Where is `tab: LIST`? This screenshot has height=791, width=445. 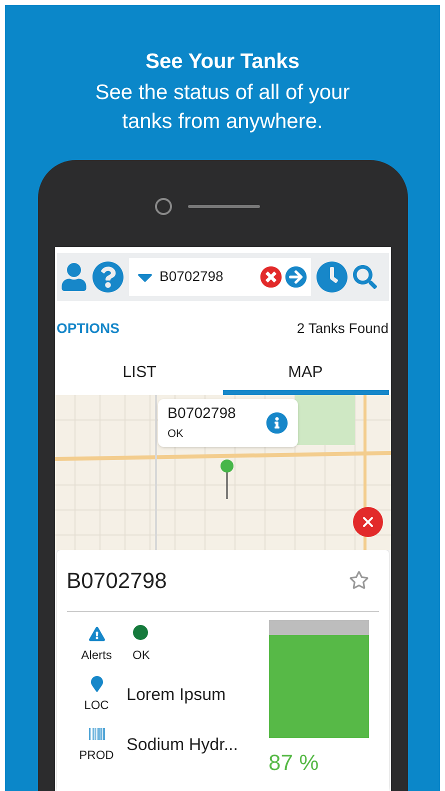
tab: LIST is located at coordinates (139, 375).